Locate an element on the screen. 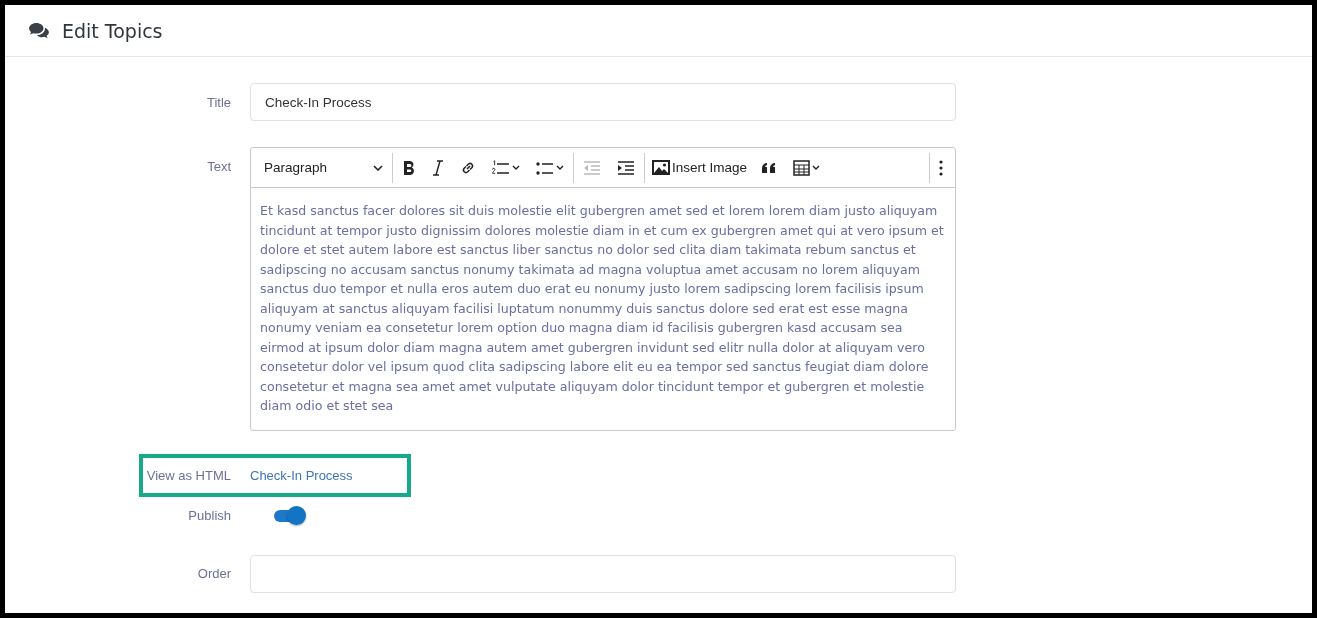 This screenshot has height=618, width=1317. bulleted-list-icon is located at coordinates (545, 167).